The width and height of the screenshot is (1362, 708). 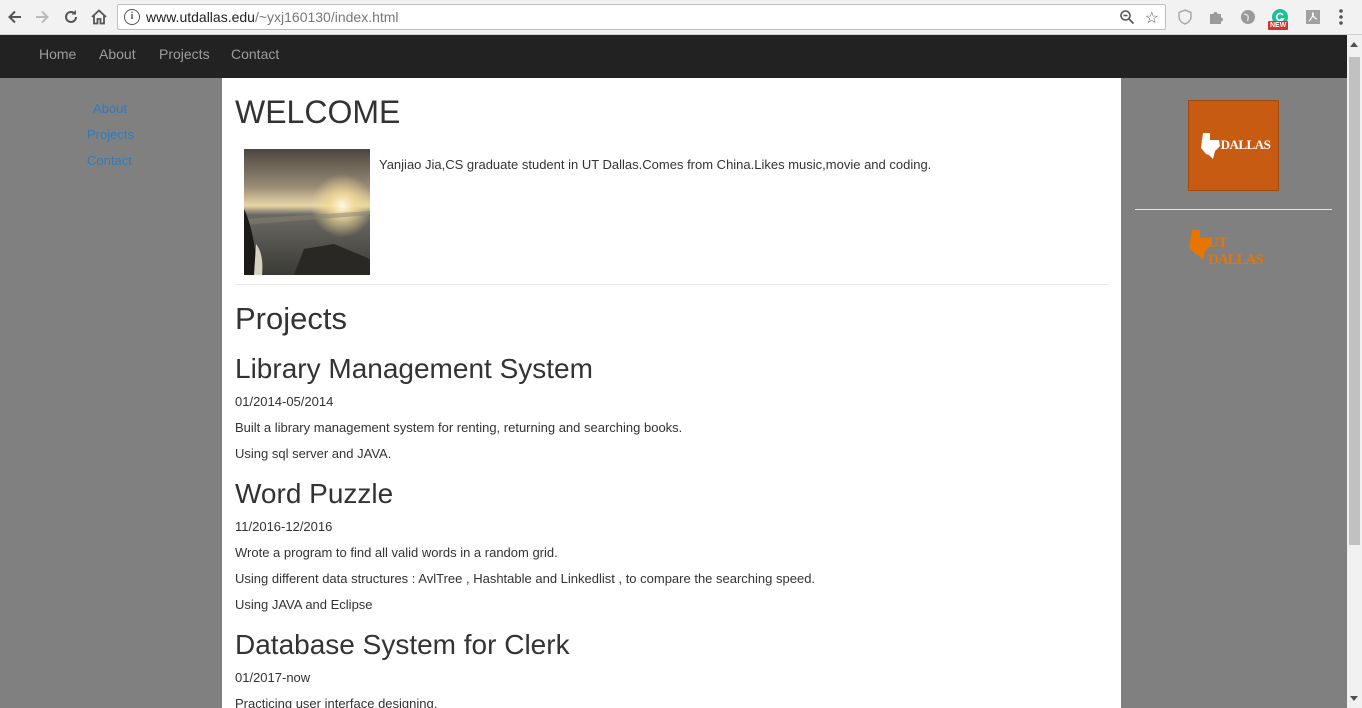 What do you see at coordinates (307, 212) in the screenshot?
I see `profile-photo` at bounding box center [307, 212].